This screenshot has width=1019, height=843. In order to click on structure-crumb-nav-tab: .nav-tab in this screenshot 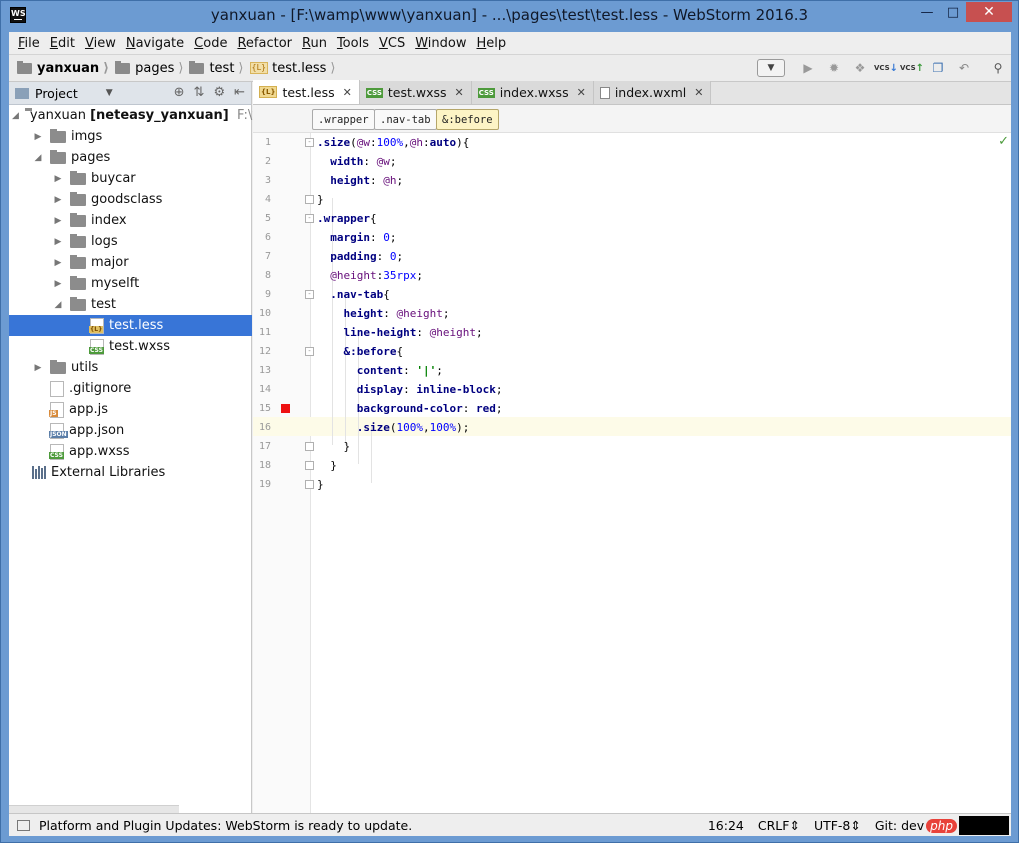, I will do `click(405, 119)`.